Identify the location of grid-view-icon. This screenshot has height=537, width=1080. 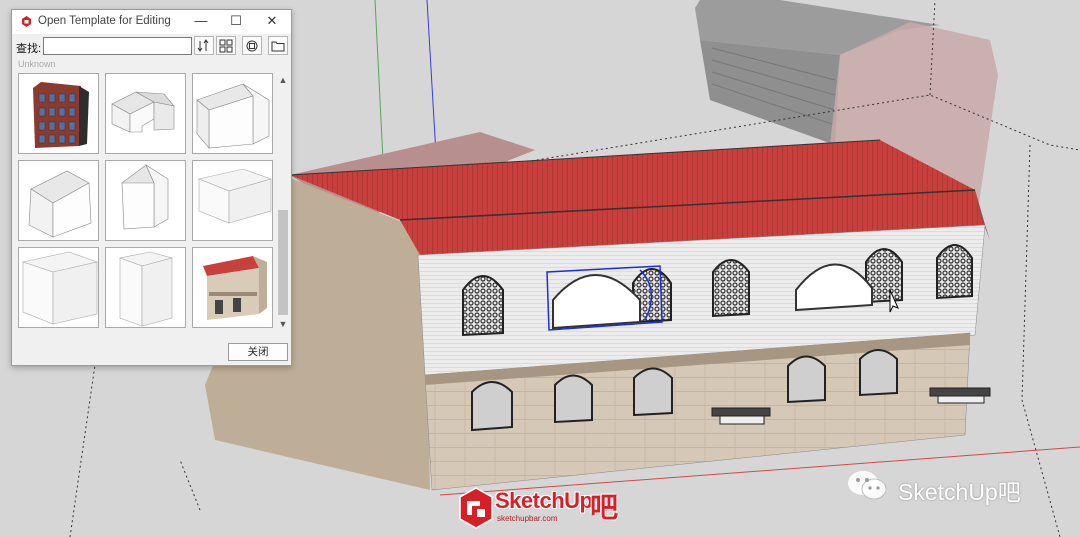
(226, 46).